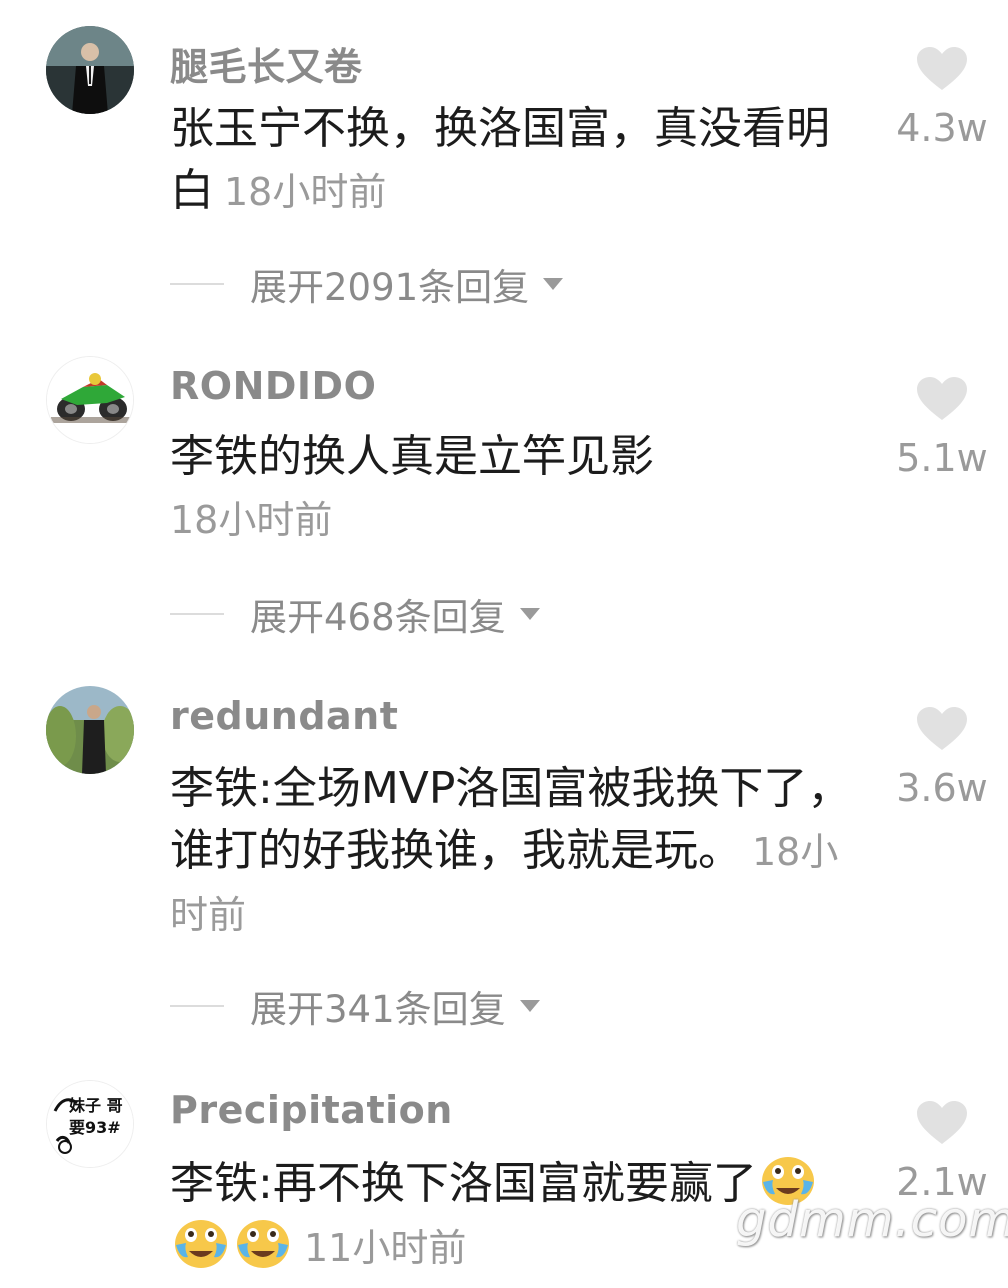 The image size is (1008, 1288). Describe the element at coordinates (378, 1009) in the screenshot. I see `expand-replies-label: 展开341条回复` at that location.